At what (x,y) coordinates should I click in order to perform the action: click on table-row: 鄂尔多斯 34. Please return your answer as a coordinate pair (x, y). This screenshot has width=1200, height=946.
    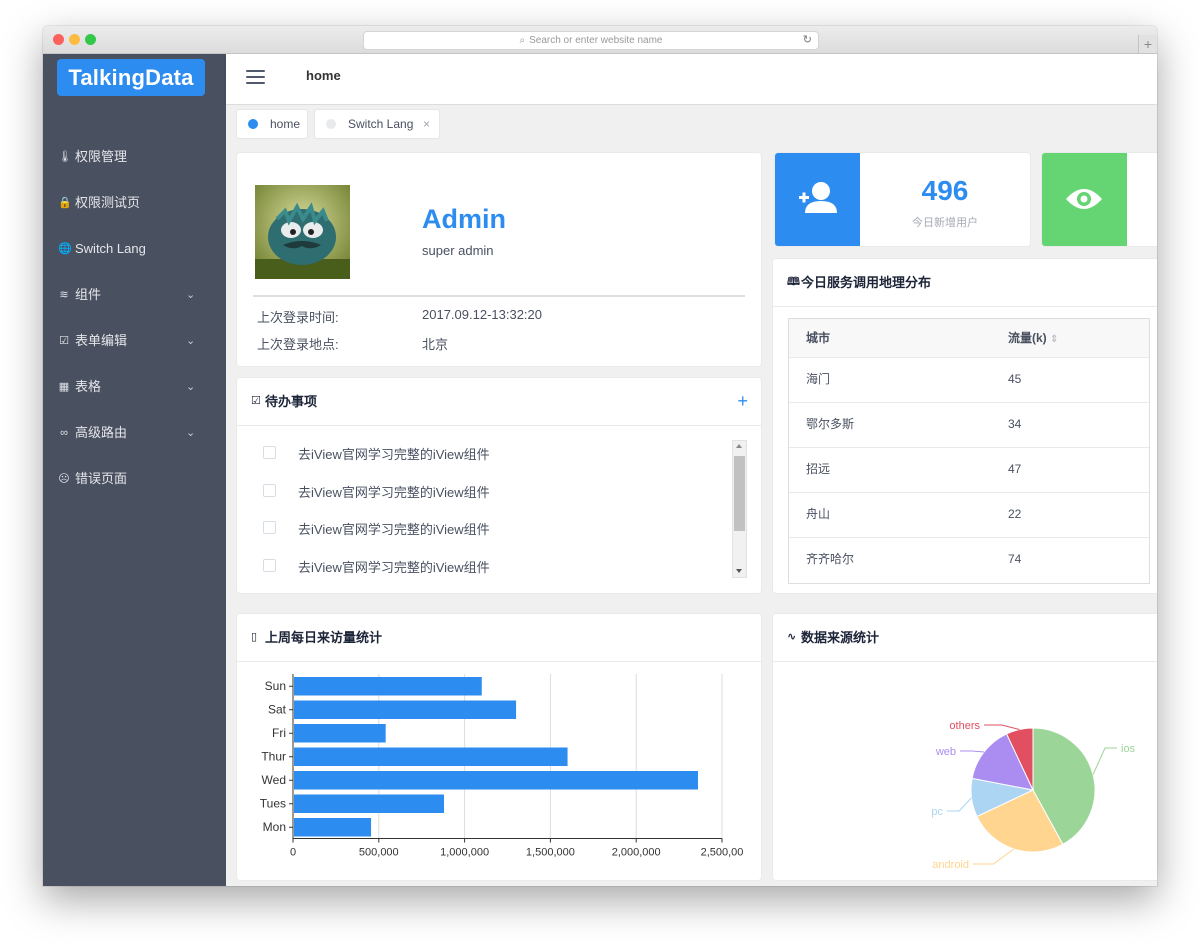
    Looking at the image, I should click on (969, 425).